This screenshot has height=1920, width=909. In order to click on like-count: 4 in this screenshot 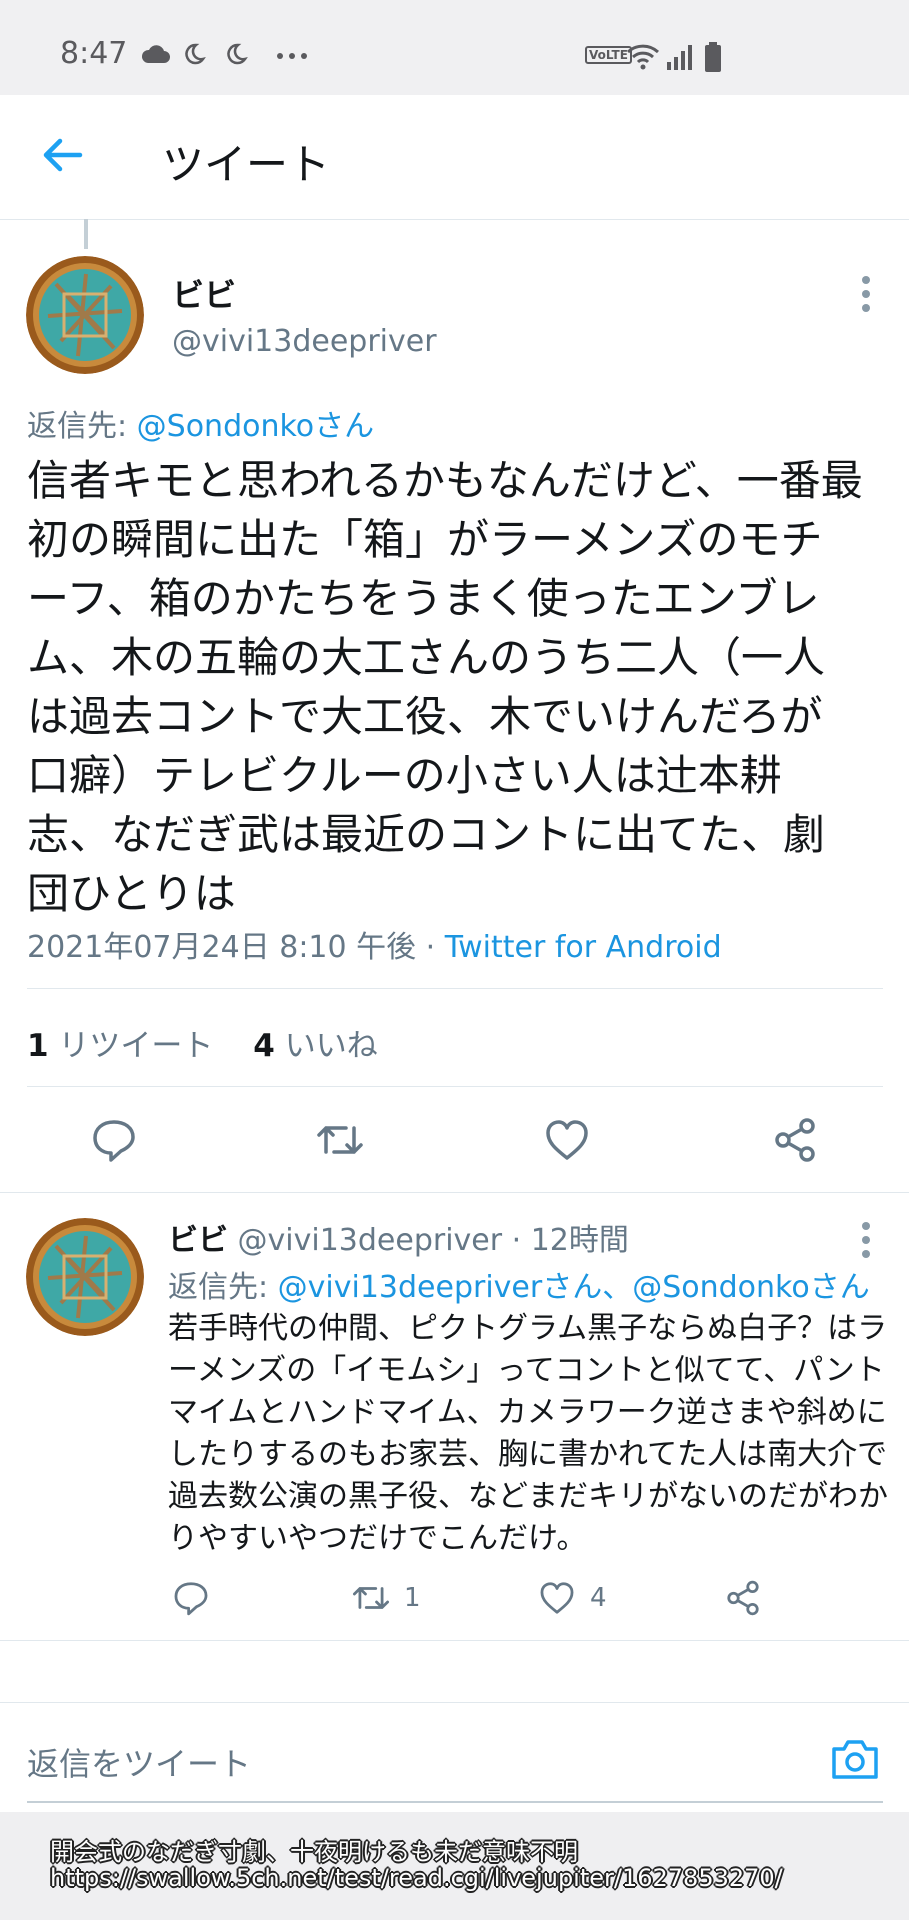, I will do `click(264, 1046)`.